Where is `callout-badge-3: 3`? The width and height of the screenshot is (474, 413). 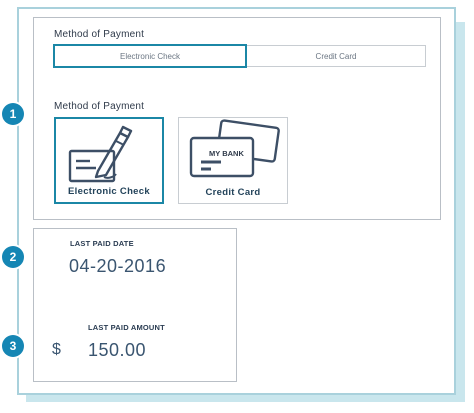 callout-badge-3: 3 is located at coordinates (13, 346).